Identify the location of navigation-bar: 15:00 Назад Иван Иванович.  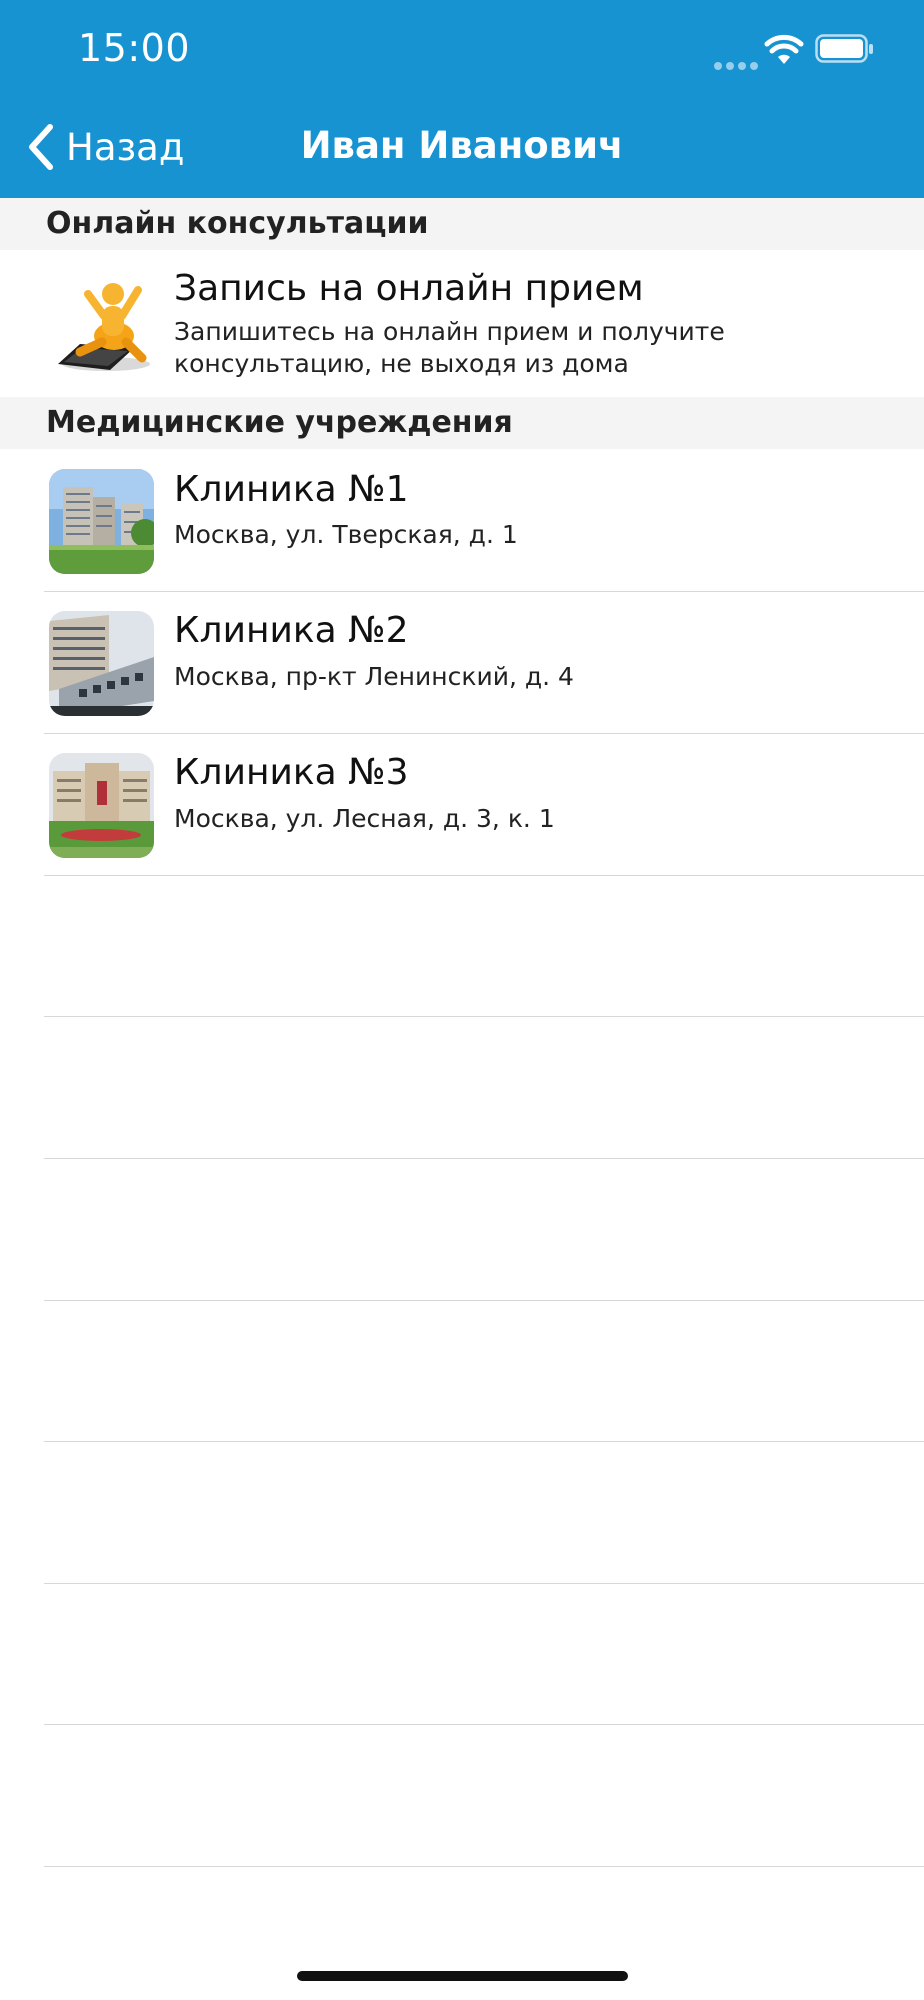
(462, 99).